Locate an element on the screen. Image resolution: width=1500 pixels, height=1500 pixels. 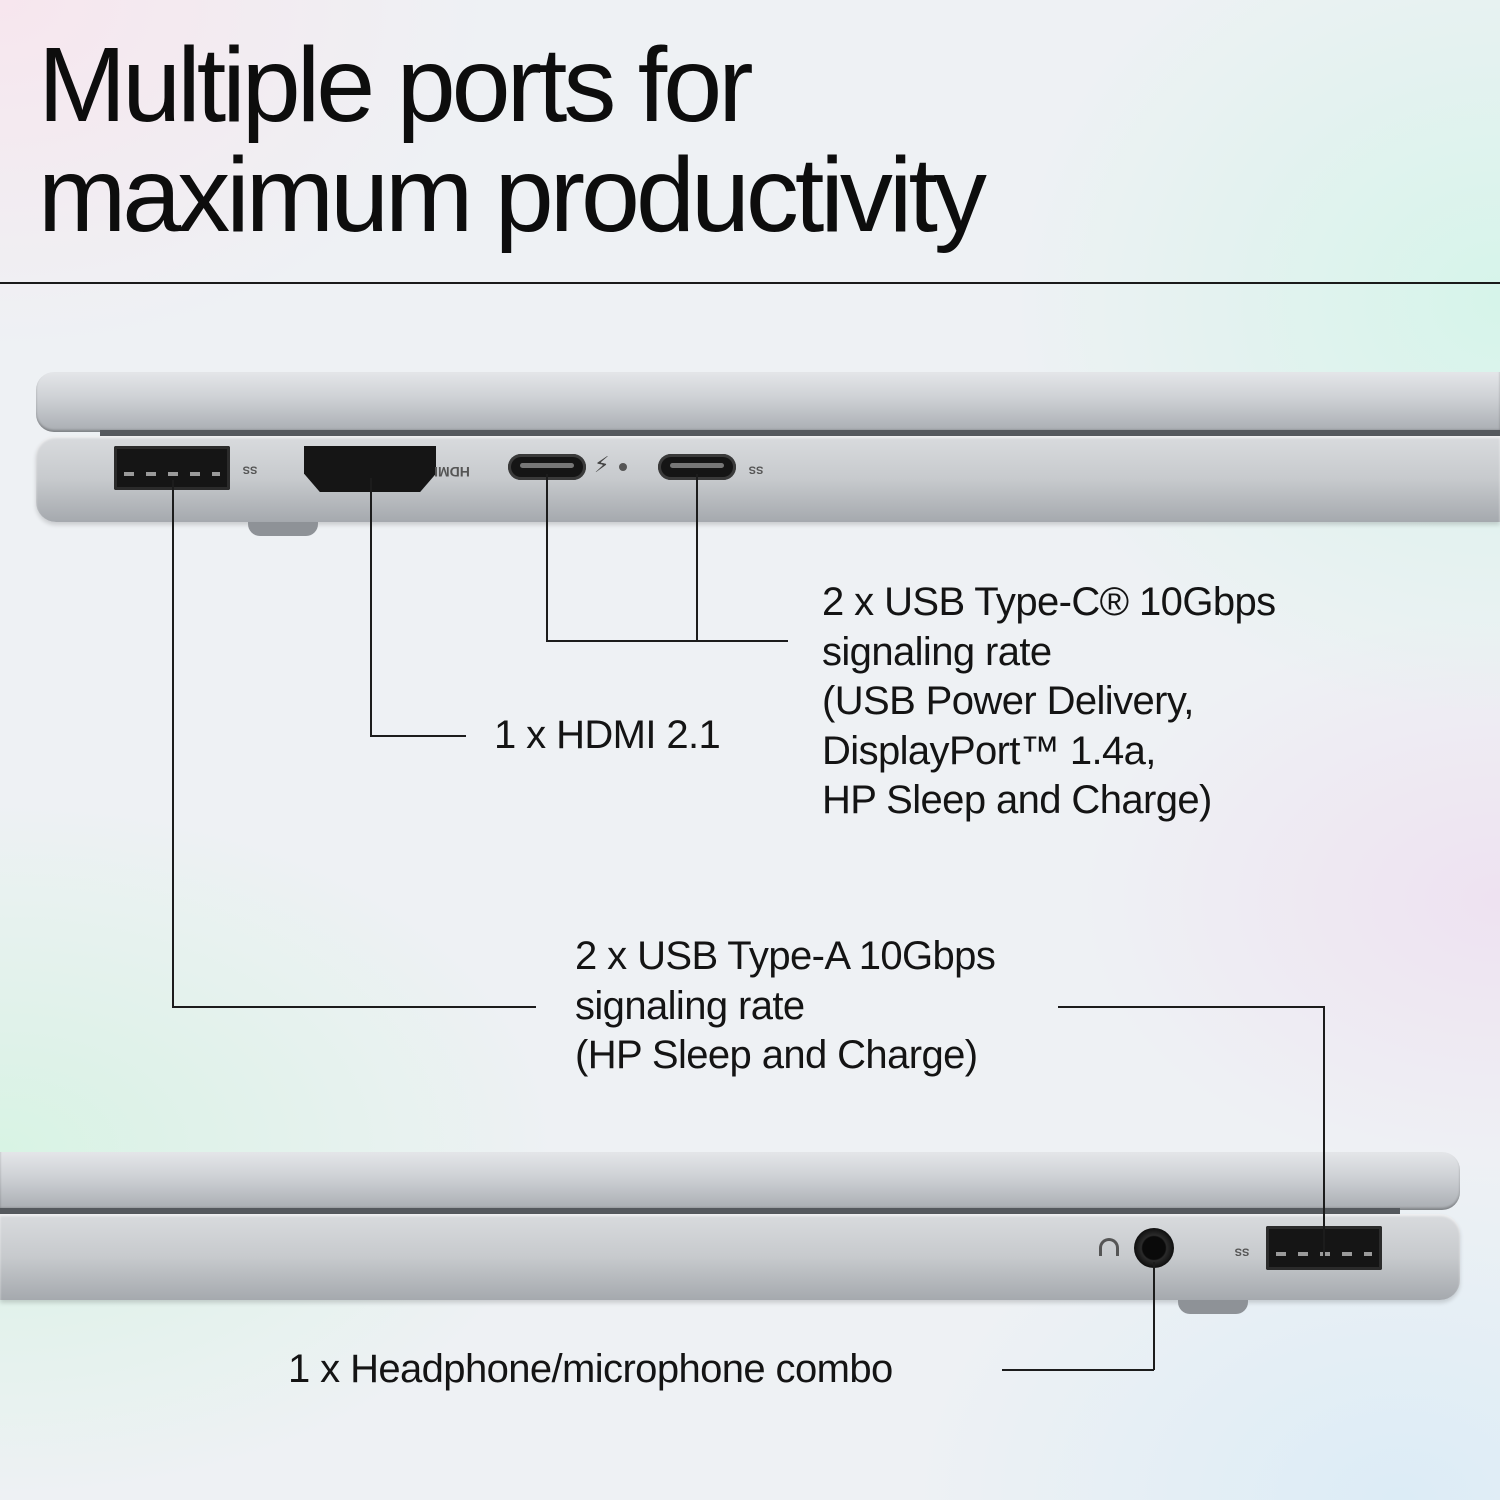
connector-usb-a-left-horizontal is located at coordinates (354, 1007).